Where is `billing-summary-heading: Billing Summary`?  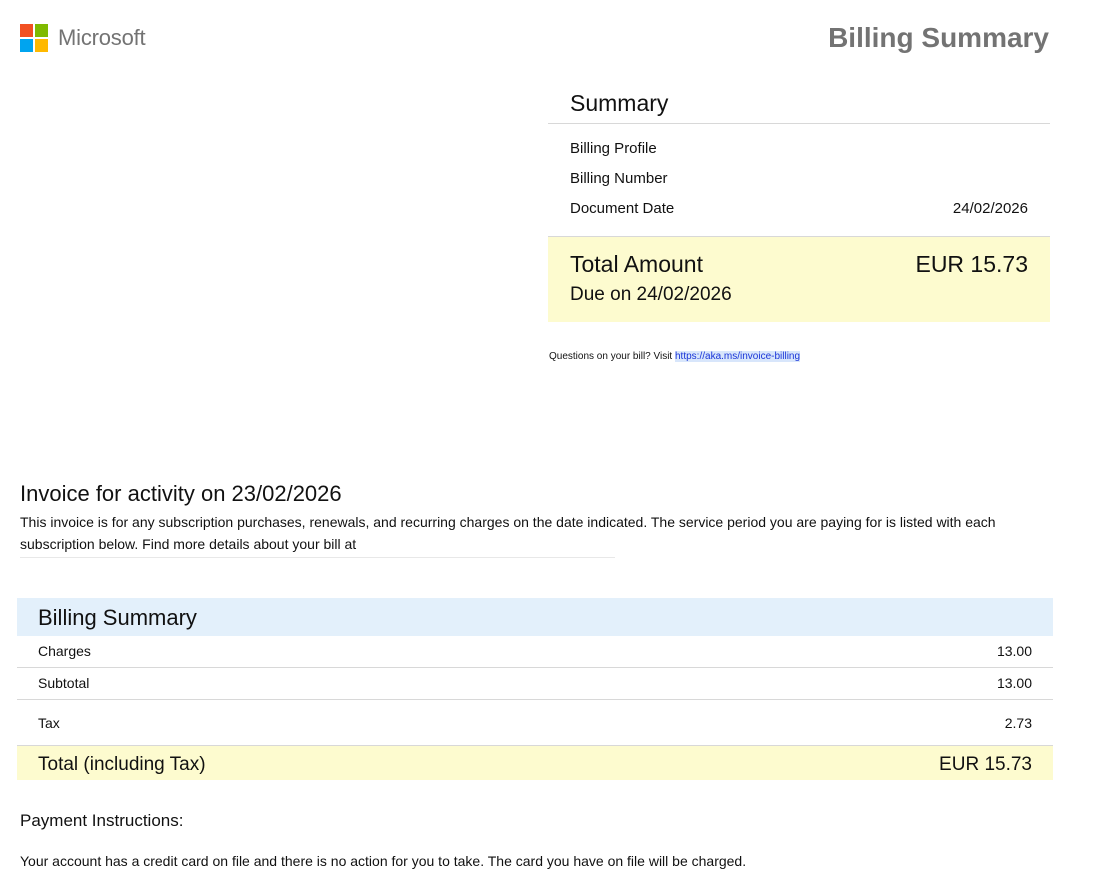 billing-summary-heading: Billing Summary is located at coordinates (535, 617).